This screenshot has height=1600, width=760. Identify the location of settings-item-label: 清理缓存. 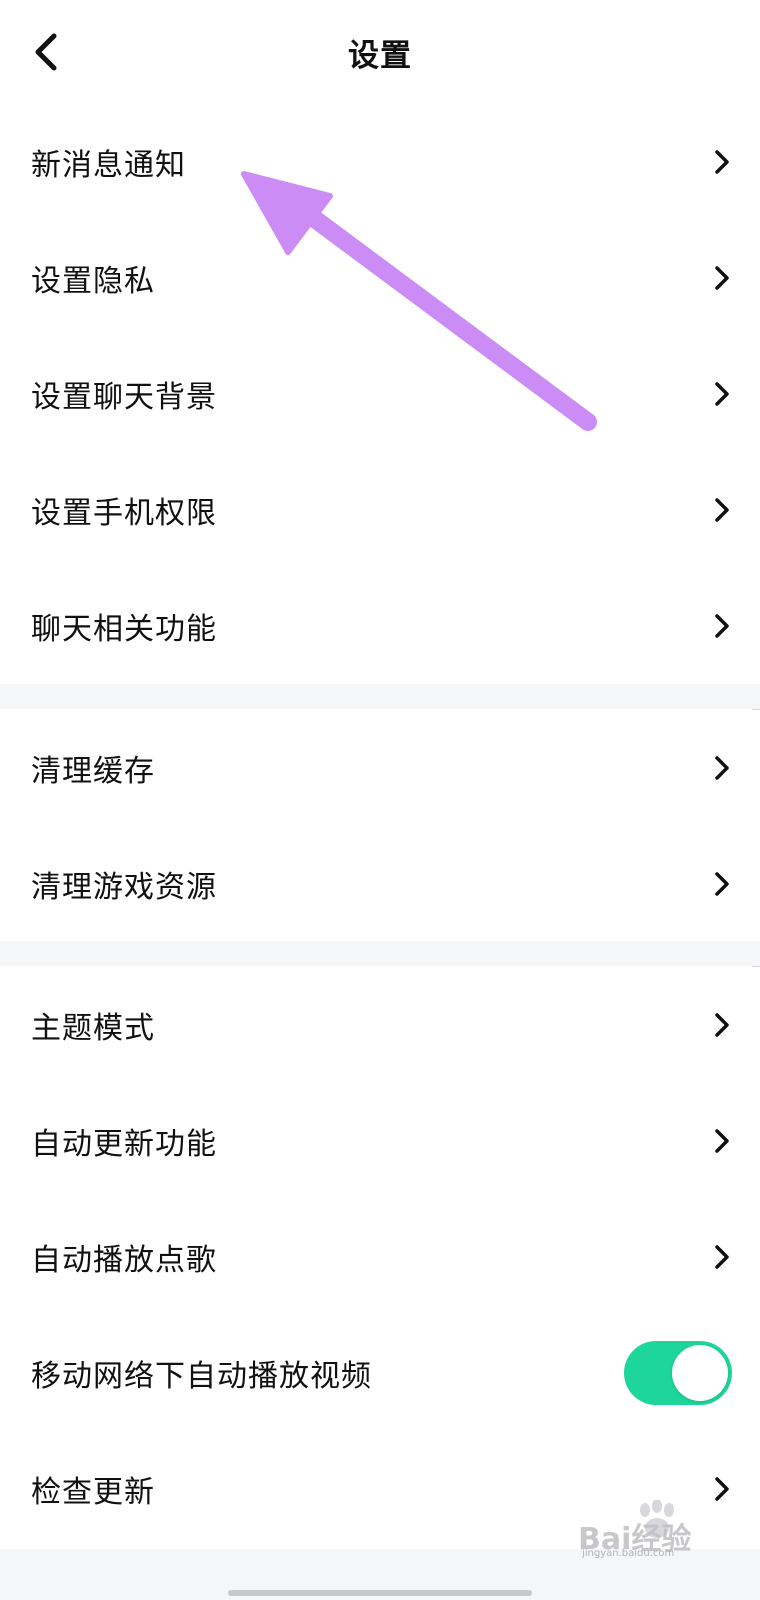
(93, 771).